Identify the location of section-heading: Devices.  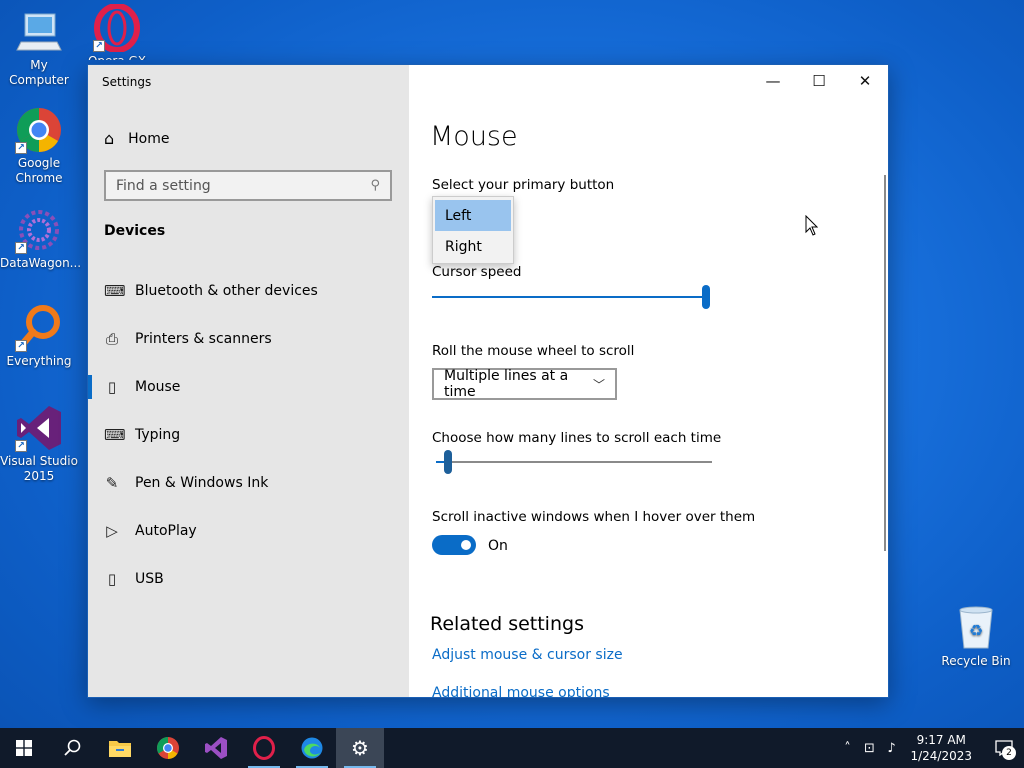
(135, 231).